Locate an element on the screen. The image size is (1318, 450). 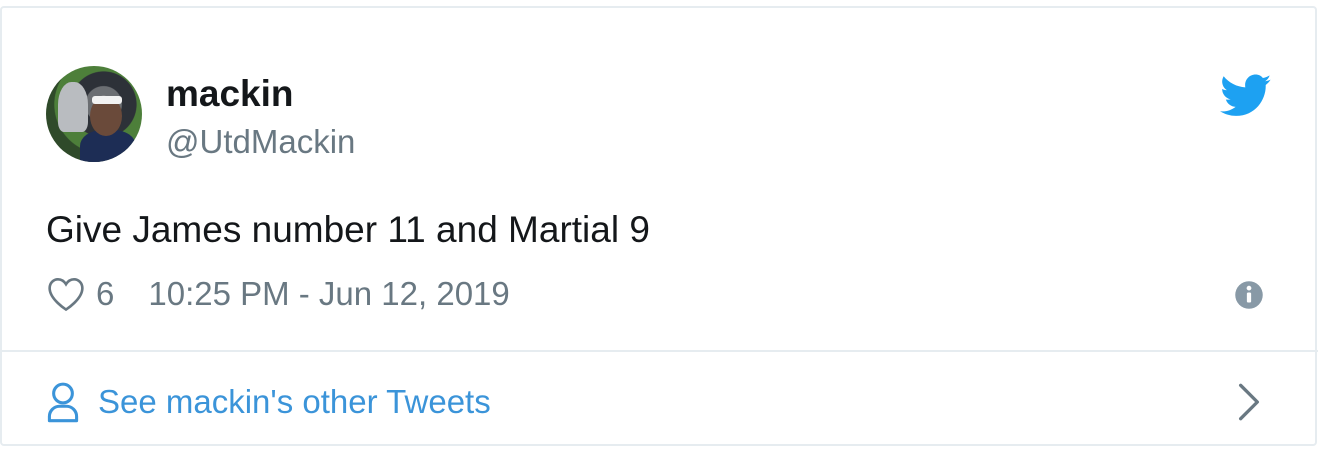
tweet-timestamp: 10:25 PM - Jun 12, 2019 is located at coordinates (328, 294).